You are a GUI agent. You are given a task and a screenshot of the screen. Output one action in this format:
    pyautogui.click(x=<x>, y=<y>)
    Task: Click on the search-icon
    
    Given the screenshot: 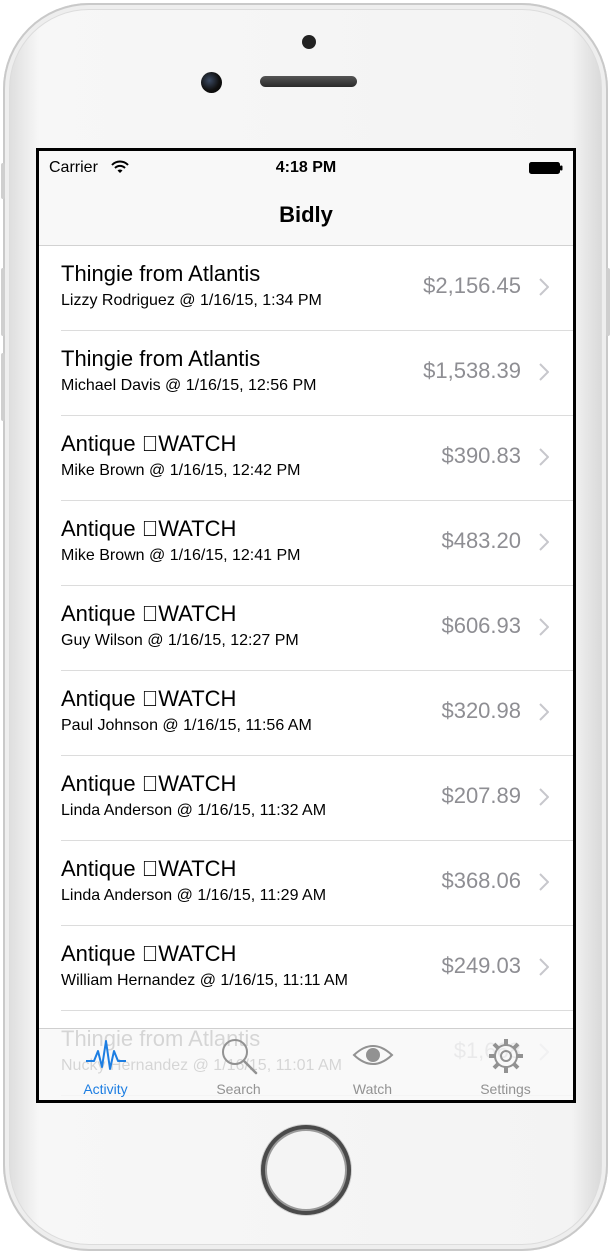 What is the action you would take?
    pyautogui.click(x=239, y=1057)
    